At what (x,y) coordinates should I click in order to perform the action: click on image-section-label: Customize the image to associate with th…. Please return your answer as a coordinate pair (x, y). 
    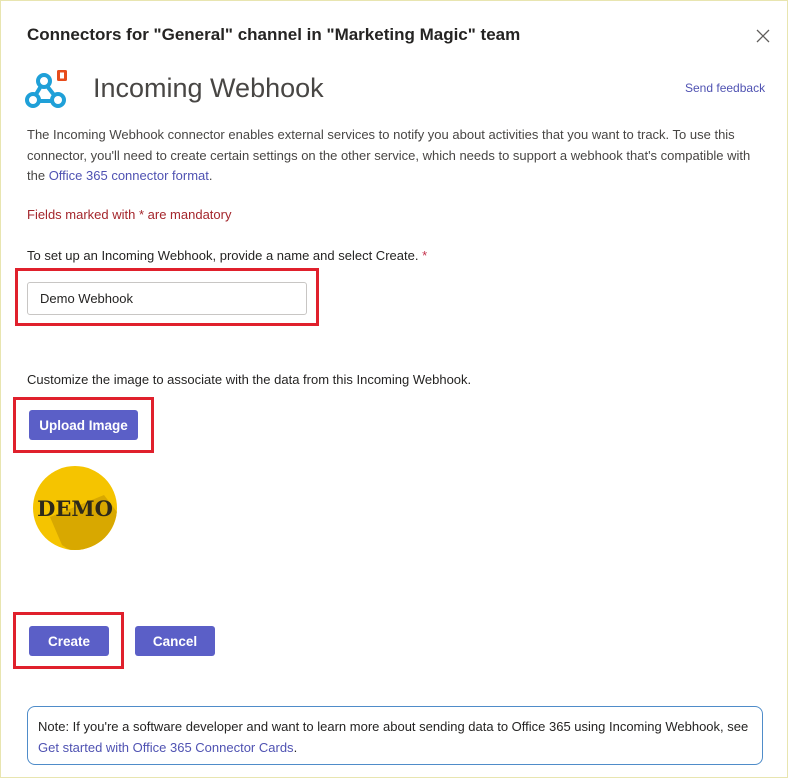
    Looking at the image, I should click on (249, 379).